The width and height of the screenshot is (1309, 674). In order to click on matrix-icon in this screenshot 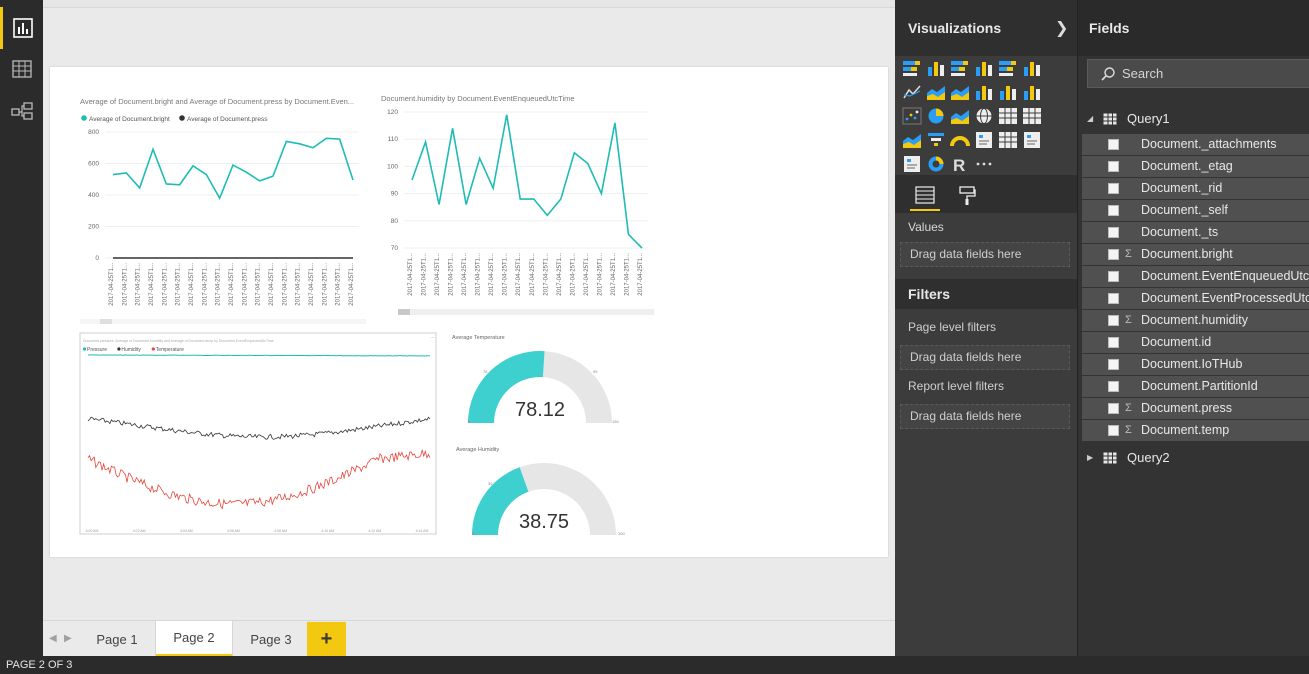, I will do `click(1032, 116)`.